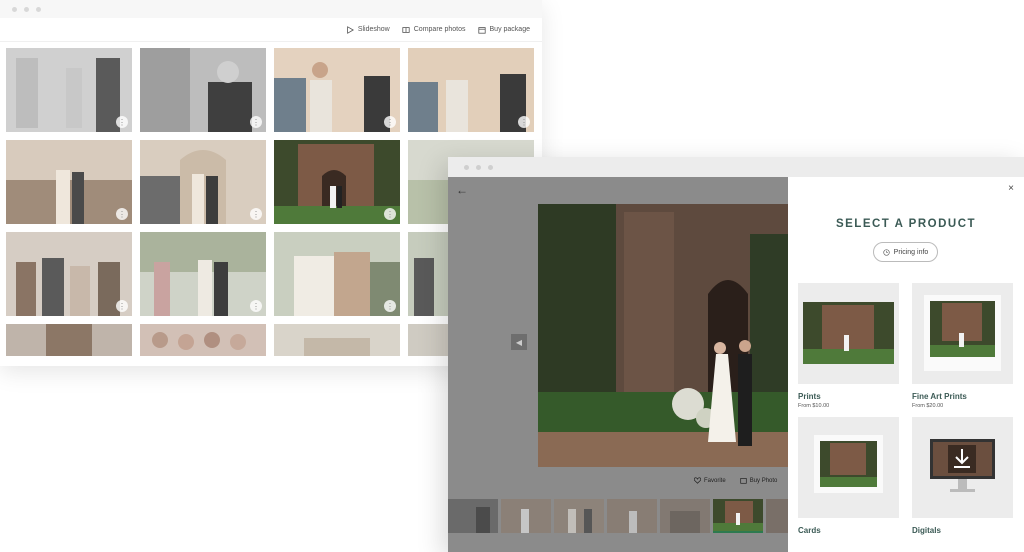 This screenshot has width=1024, height=552. Describe the element at coordinates (519, 342) in the screenshot. I see `previous-photo-button: ◀` at that location.